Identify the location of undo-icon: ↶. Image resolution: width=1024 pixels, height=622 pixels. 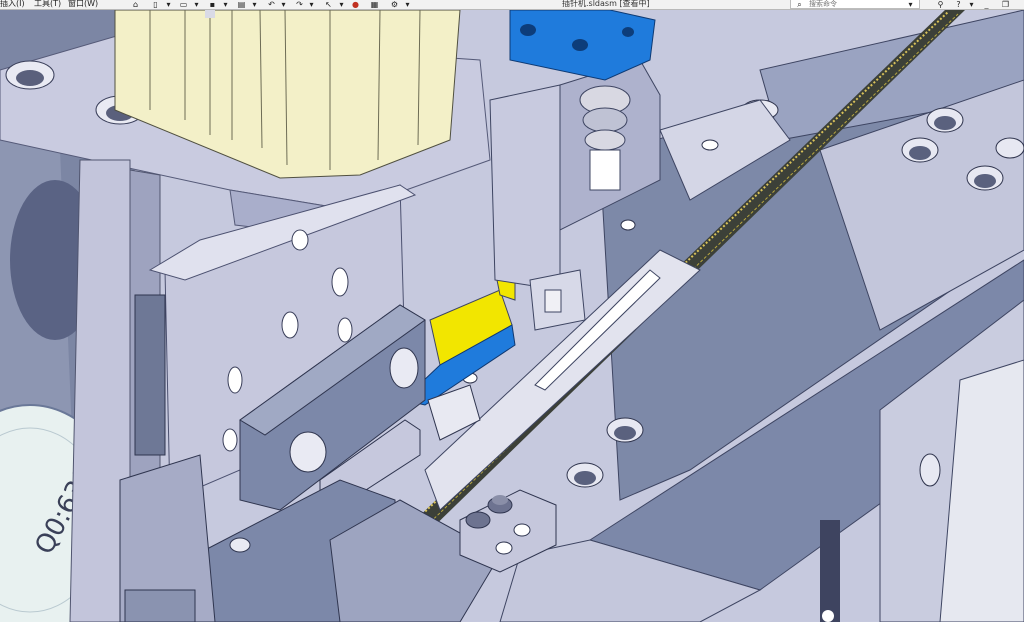
(271, 4).